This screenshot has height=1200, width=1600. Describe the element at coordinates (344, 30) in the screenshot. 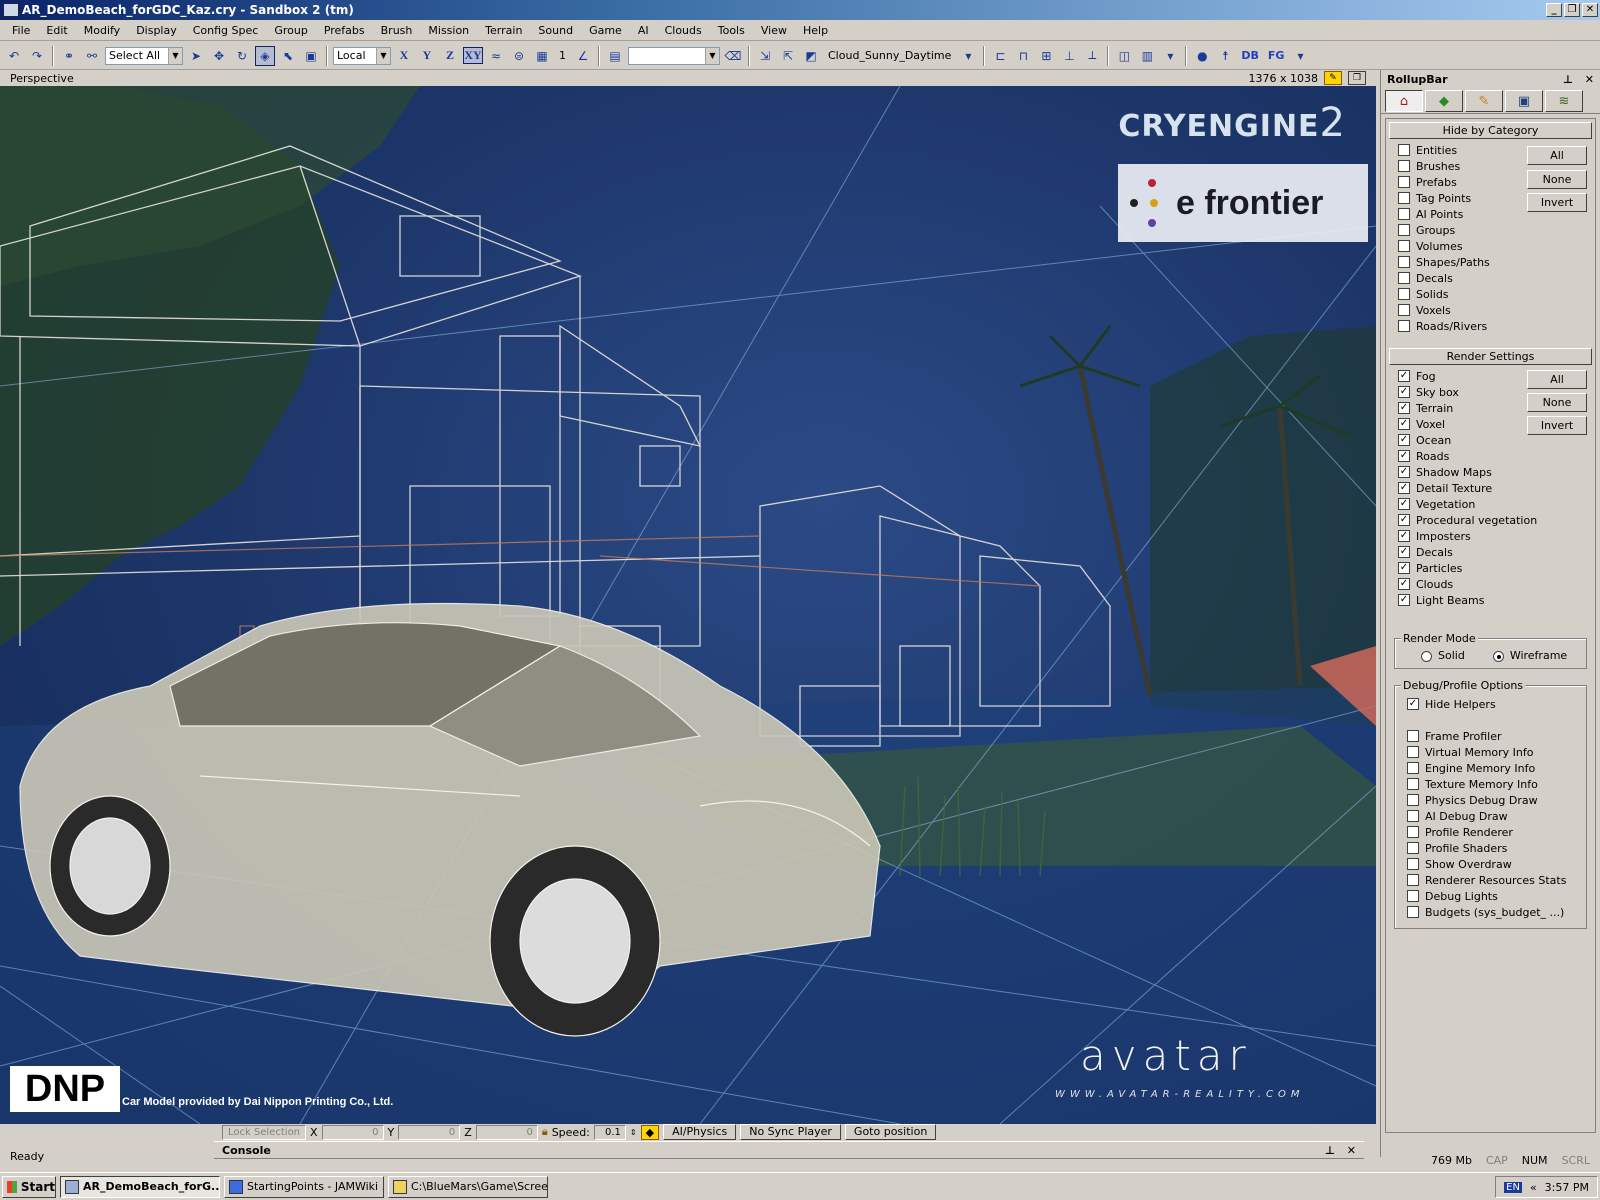

I see `menu-prefabs: Prefabs` at that location.